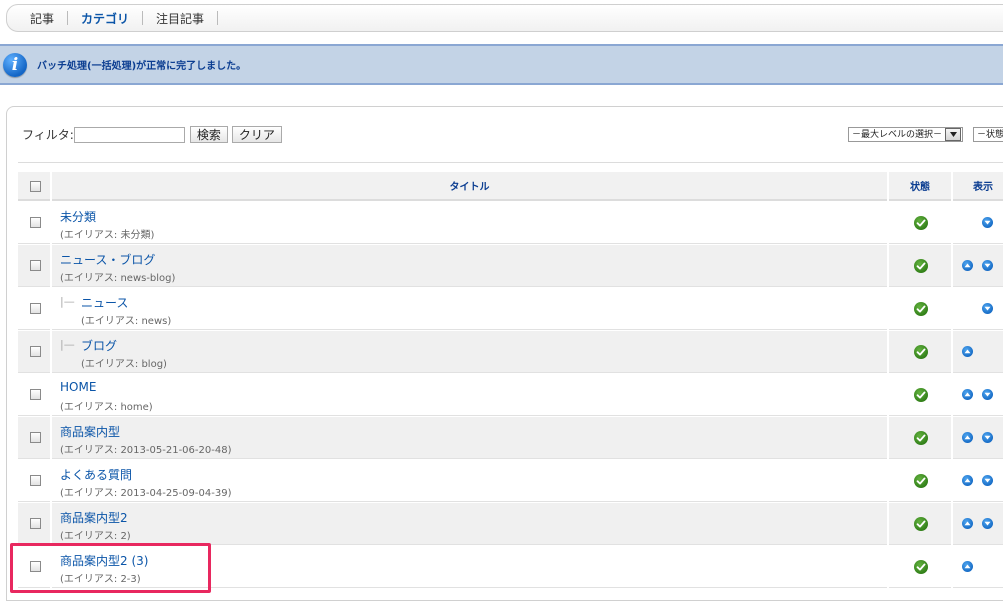  What do you see at coordinates (469, 395) in the screenshot?
I see `row-title-cell: HOME (エイリアス: home)` at bounding box center [469, 395].